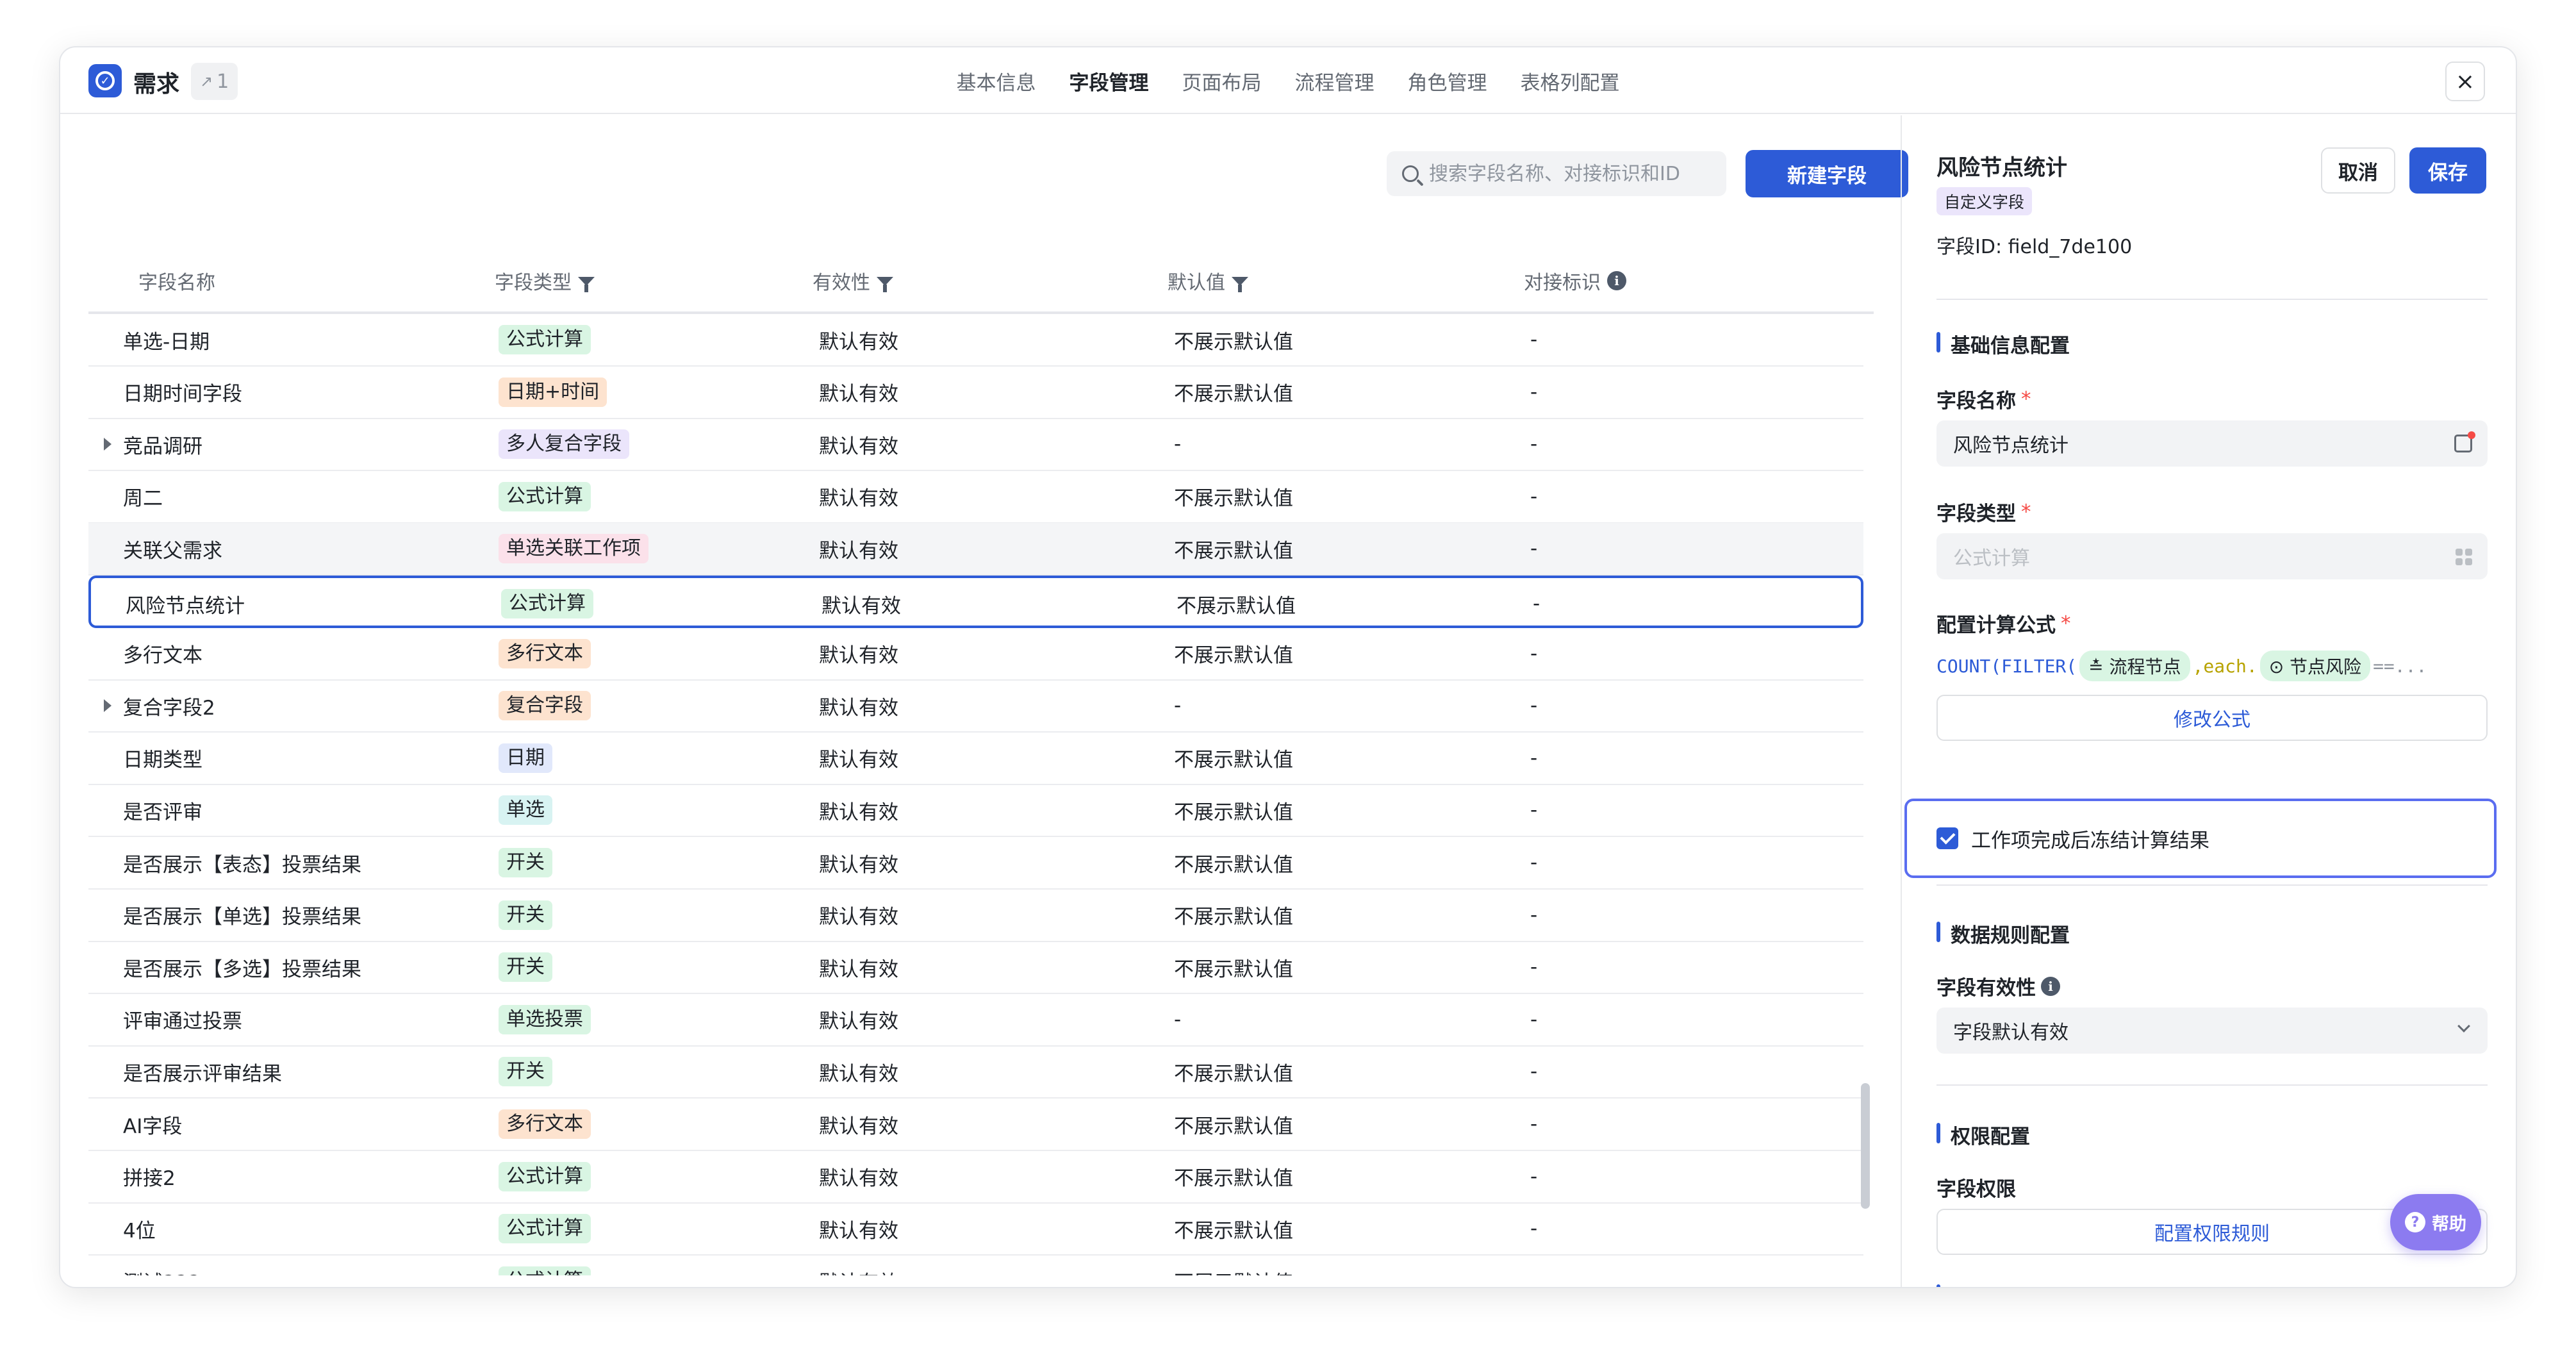  What do you see at coordinates (975, 602) in the screenshot?
I see `table-row: 风险节点统计 公式计算 默认有效 不展示默认值 -` at bounding box center [975, 602].